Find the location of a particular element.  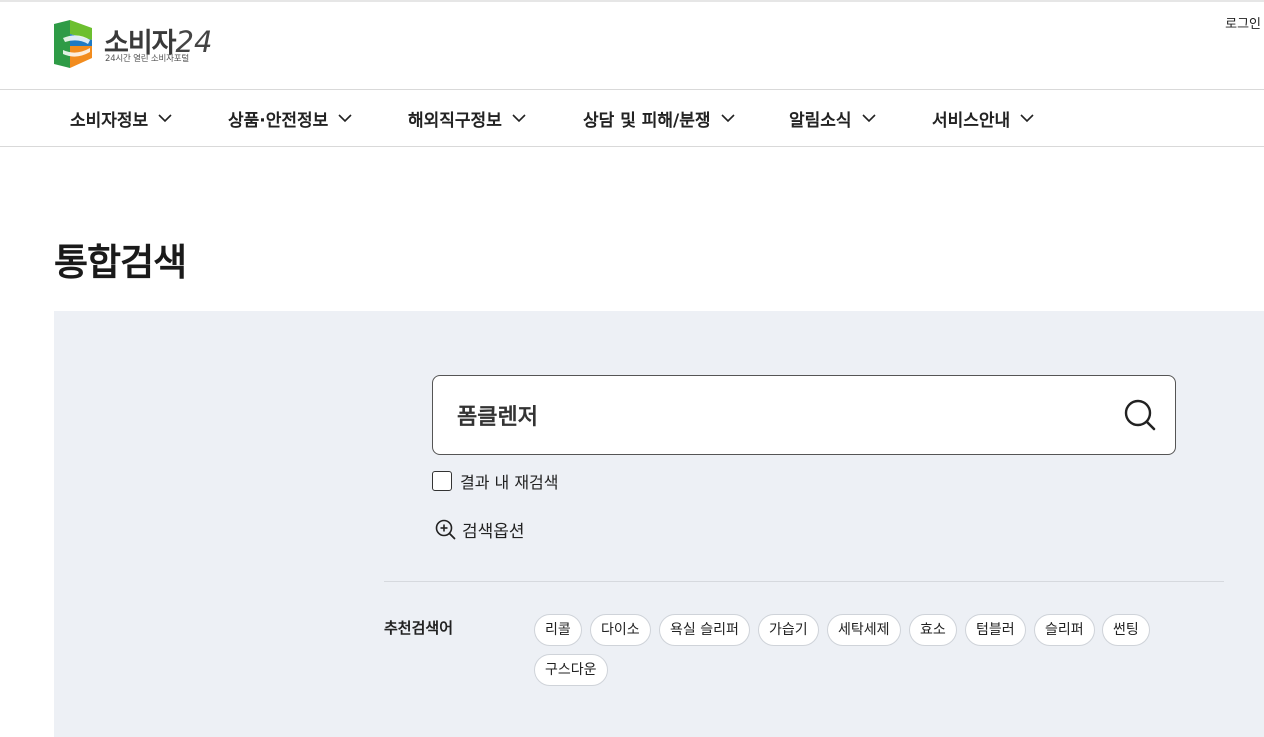

search-box is located at coordinates (804, 415).